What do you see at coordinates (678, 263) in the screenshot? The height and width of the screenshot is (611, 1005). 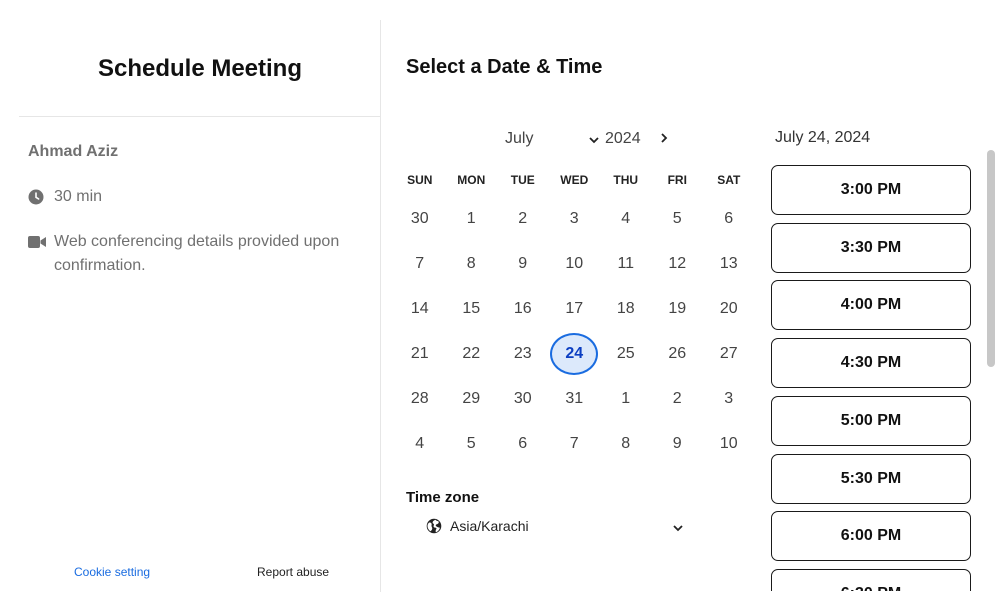 I see `calendar-day: 12` at bounding box center [678, 263].